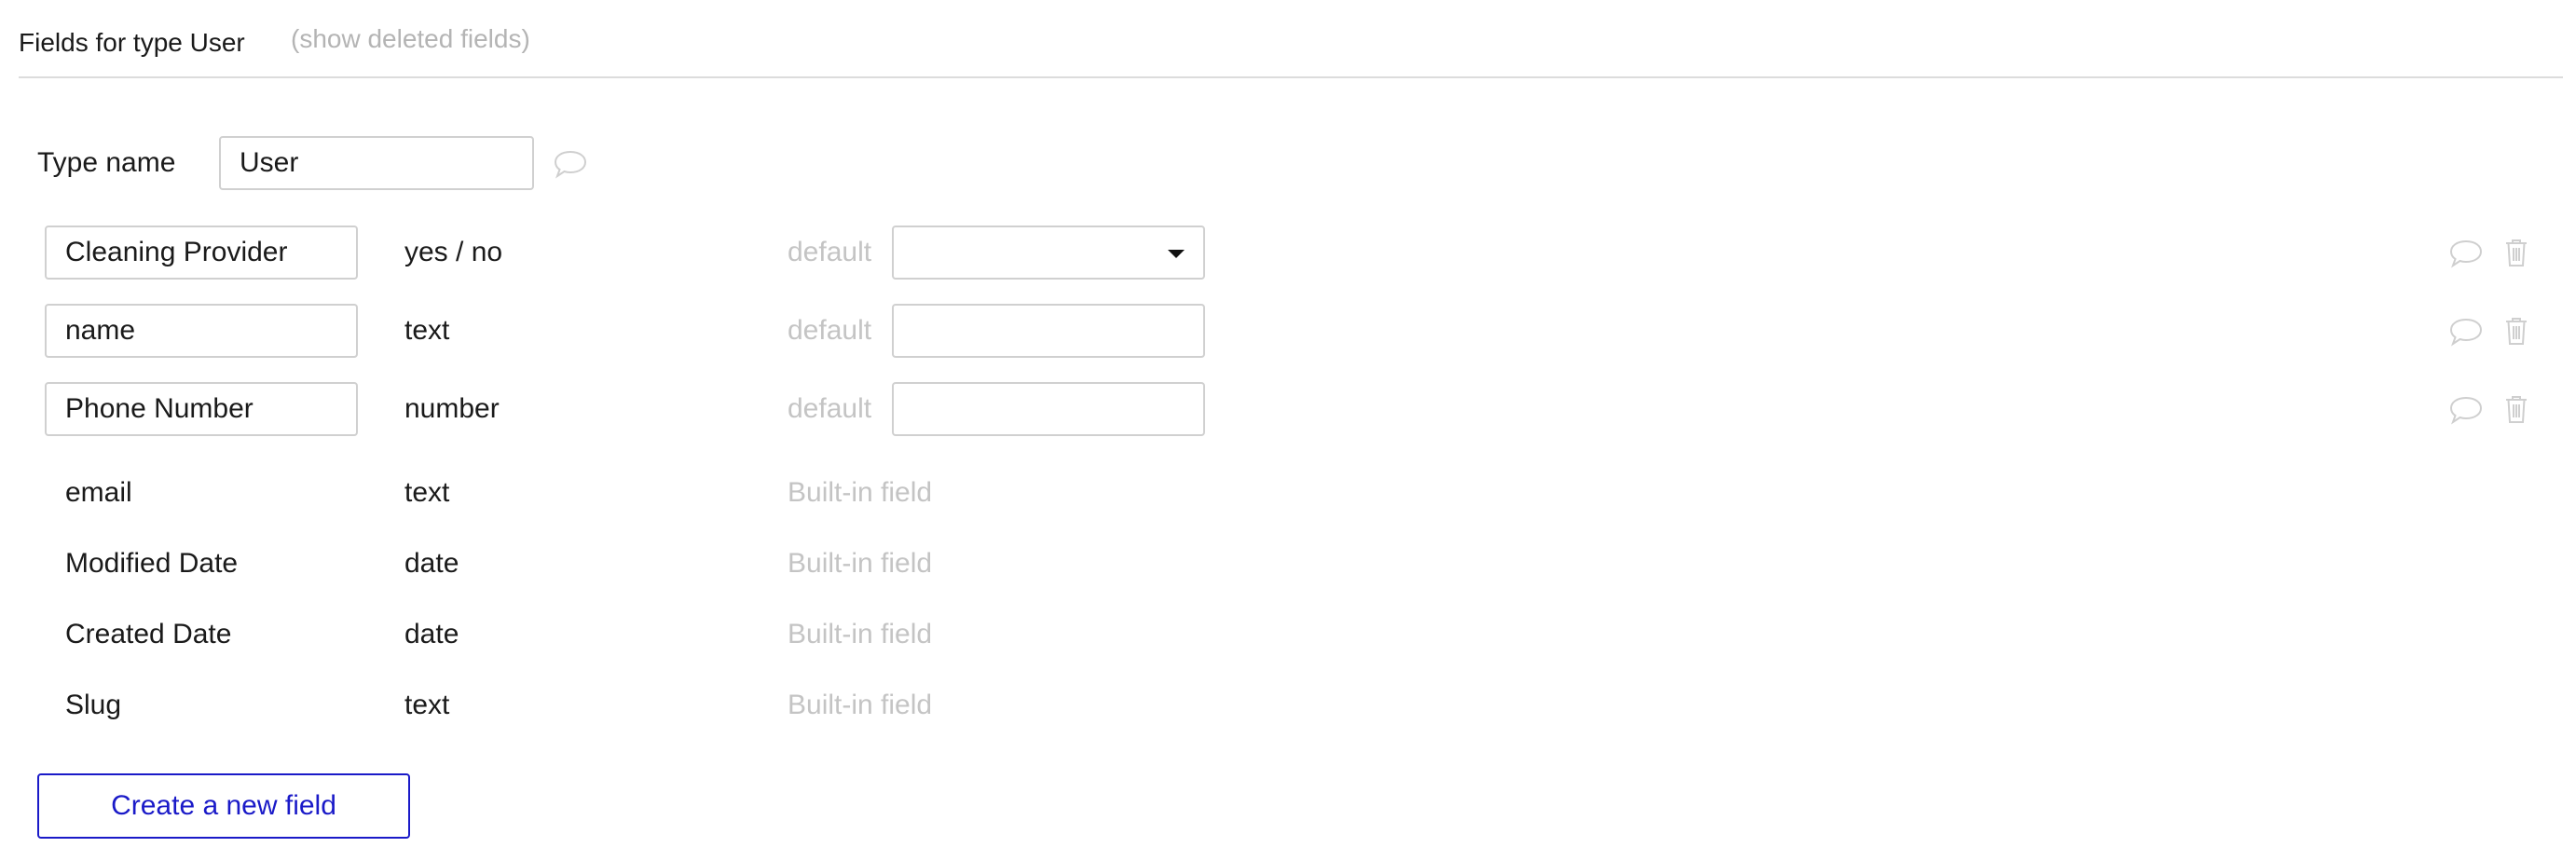 This screenshot has width=2576, height=861. What do you see at coordinates (132, 42) in the screenshot?
I see `page-title: Fields for type User` at bounding box center [132, 42].